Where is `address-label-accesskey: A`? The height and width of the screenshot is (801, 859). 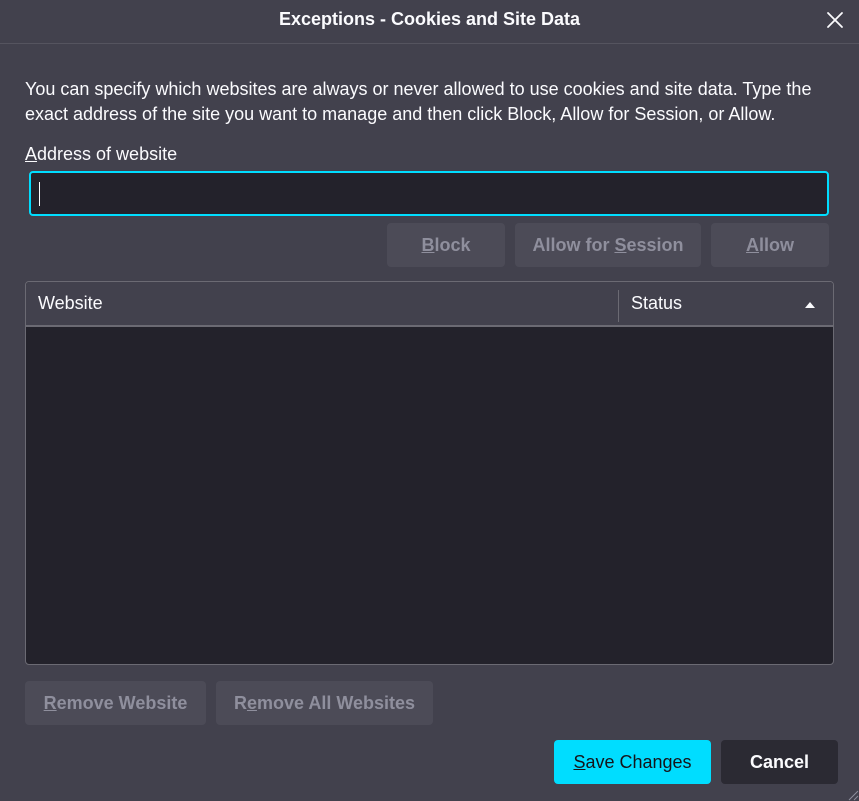 address-label-accesskey: A is located at coordinates (31, 154).